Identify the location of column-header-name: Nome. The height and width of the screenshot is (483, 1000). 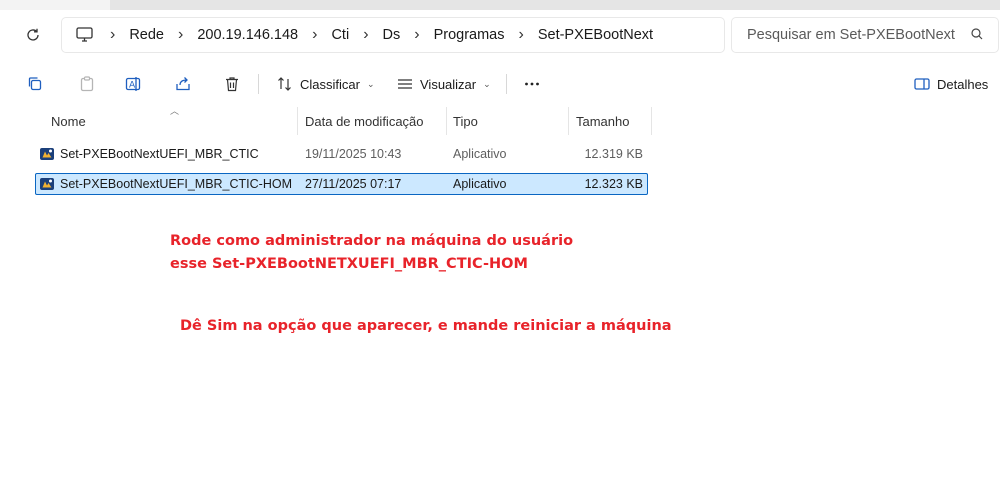
(68, 121).